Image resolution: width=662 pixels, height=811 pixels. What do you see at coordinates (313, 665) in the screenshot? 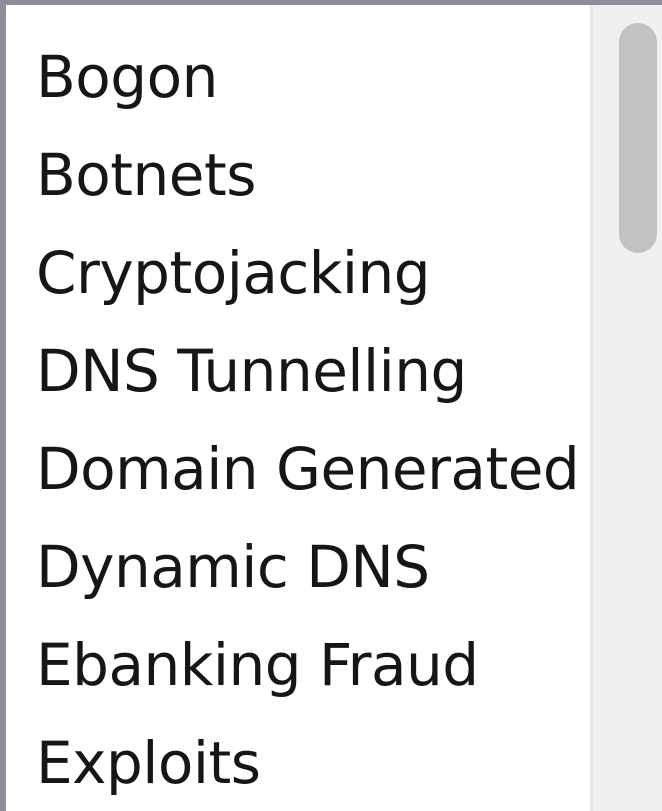
I see `list-item-ebanking-fraud: Ebanking Fraud` at bounding box center [313, 665].